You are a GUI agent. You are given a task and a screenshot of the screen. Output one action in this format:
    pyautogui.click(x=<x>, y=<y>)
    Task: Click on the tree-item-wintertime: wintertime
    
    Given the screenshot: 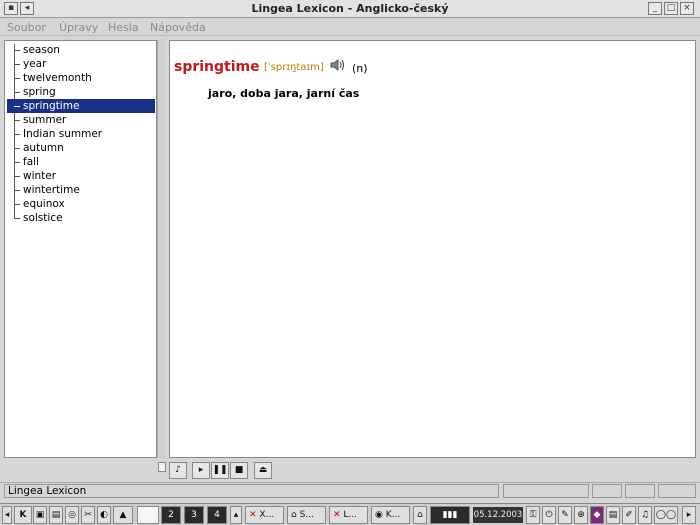 What is the action you would take?
    pyautogui.click(x=81, y=190)
    